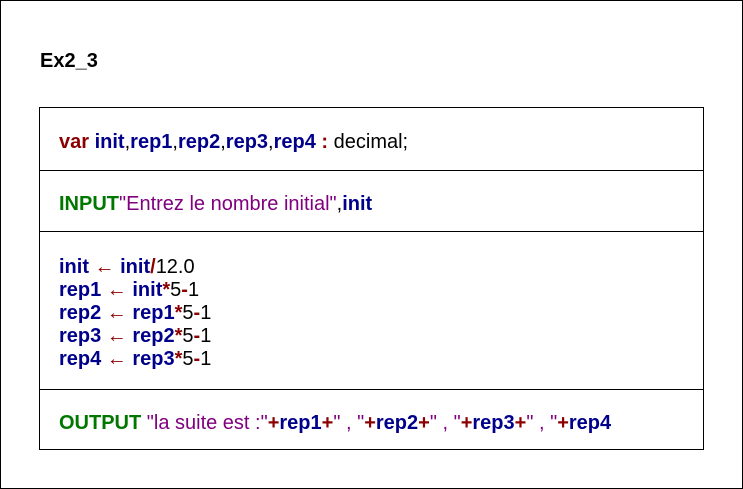 The height and width of the screenshot is (489, 743). I want to click on operator: -, so click(184, 290).